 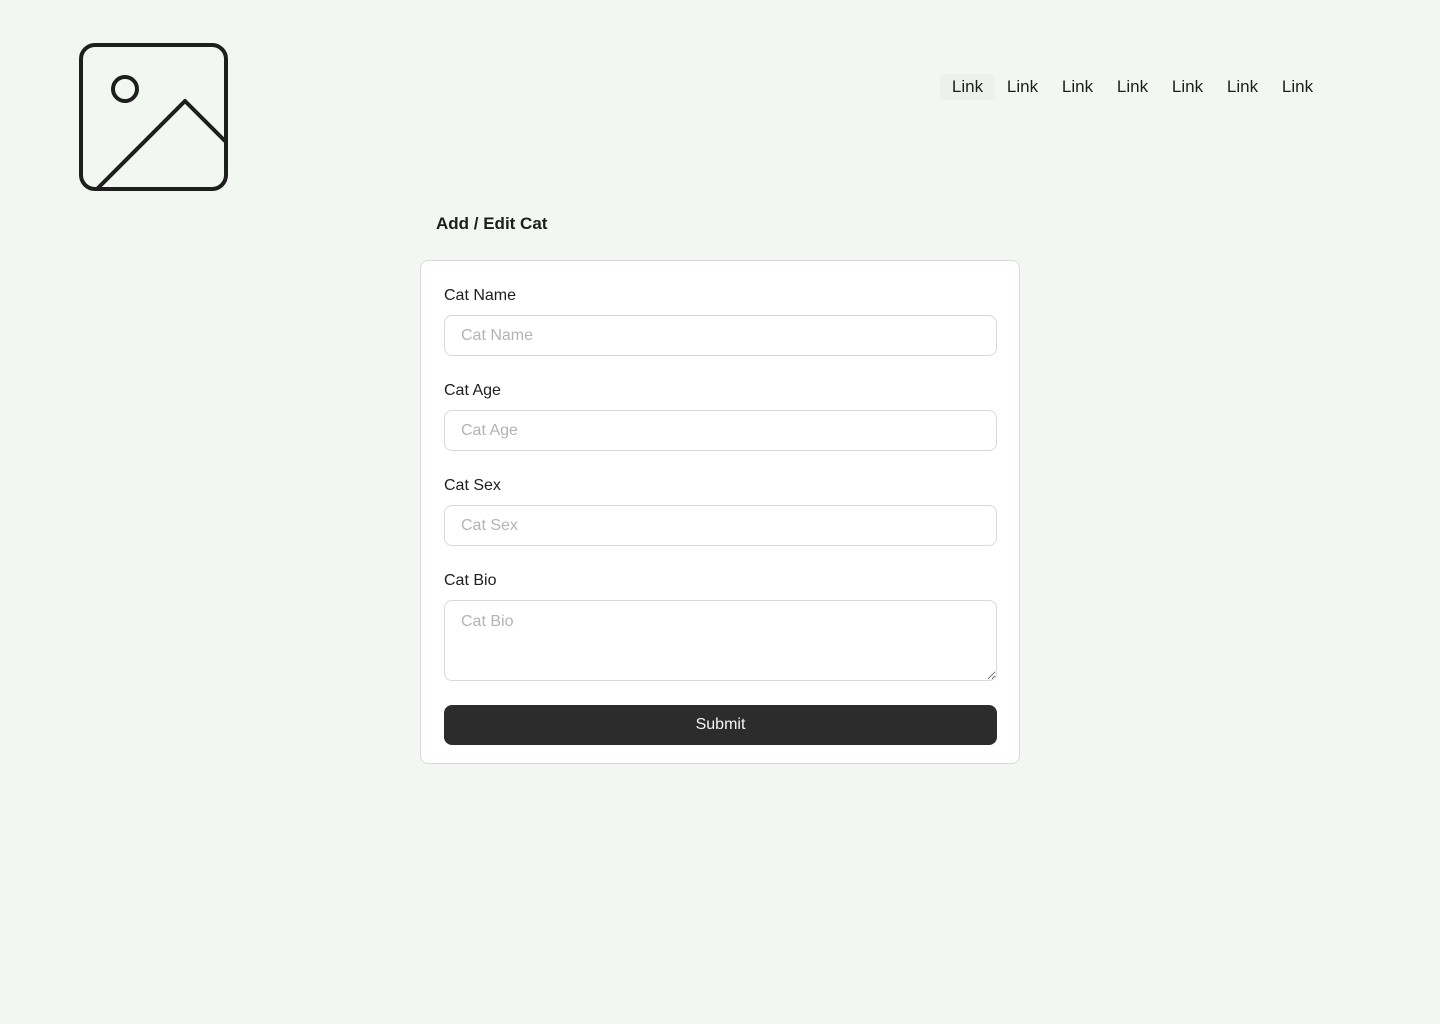 I want to click on cat-bio-field: Cat Bio, so click(x=720, y=625).